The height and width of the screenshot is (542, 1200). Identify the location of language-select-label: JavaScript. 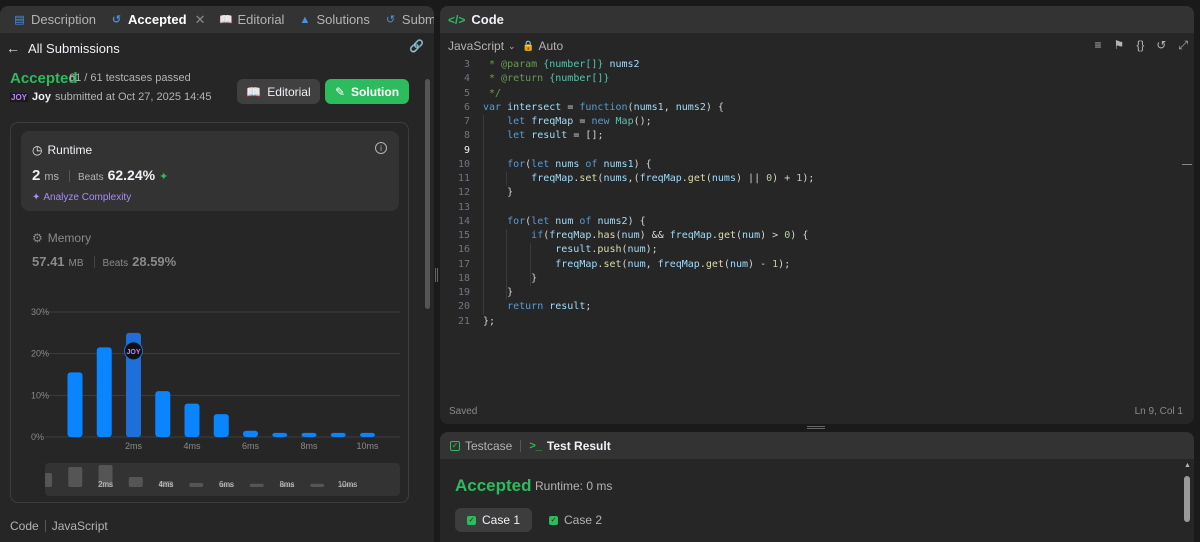
(476, 46).